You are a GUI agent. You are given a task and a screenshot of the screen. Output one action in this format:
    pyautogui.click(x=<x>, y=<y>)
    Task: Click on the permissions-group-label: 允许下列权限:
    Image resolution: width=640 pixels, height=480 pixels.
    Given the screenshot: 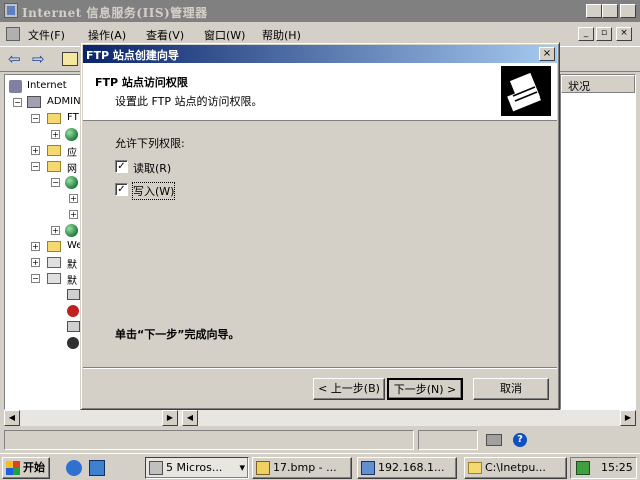 What is the action you would take?
    pyautogui.click(x=150, y=143)
    